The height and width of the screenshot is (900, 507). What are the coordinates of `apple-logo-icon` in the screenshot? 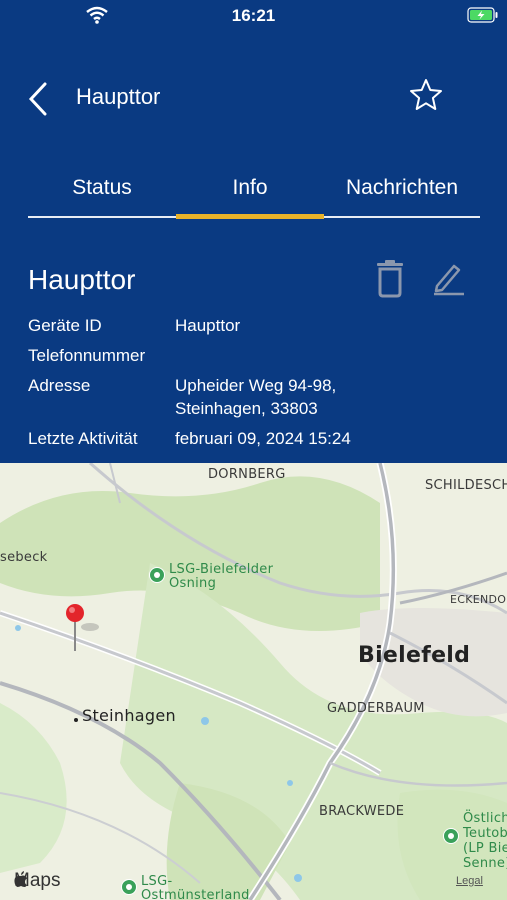 It's located at (20, 879).